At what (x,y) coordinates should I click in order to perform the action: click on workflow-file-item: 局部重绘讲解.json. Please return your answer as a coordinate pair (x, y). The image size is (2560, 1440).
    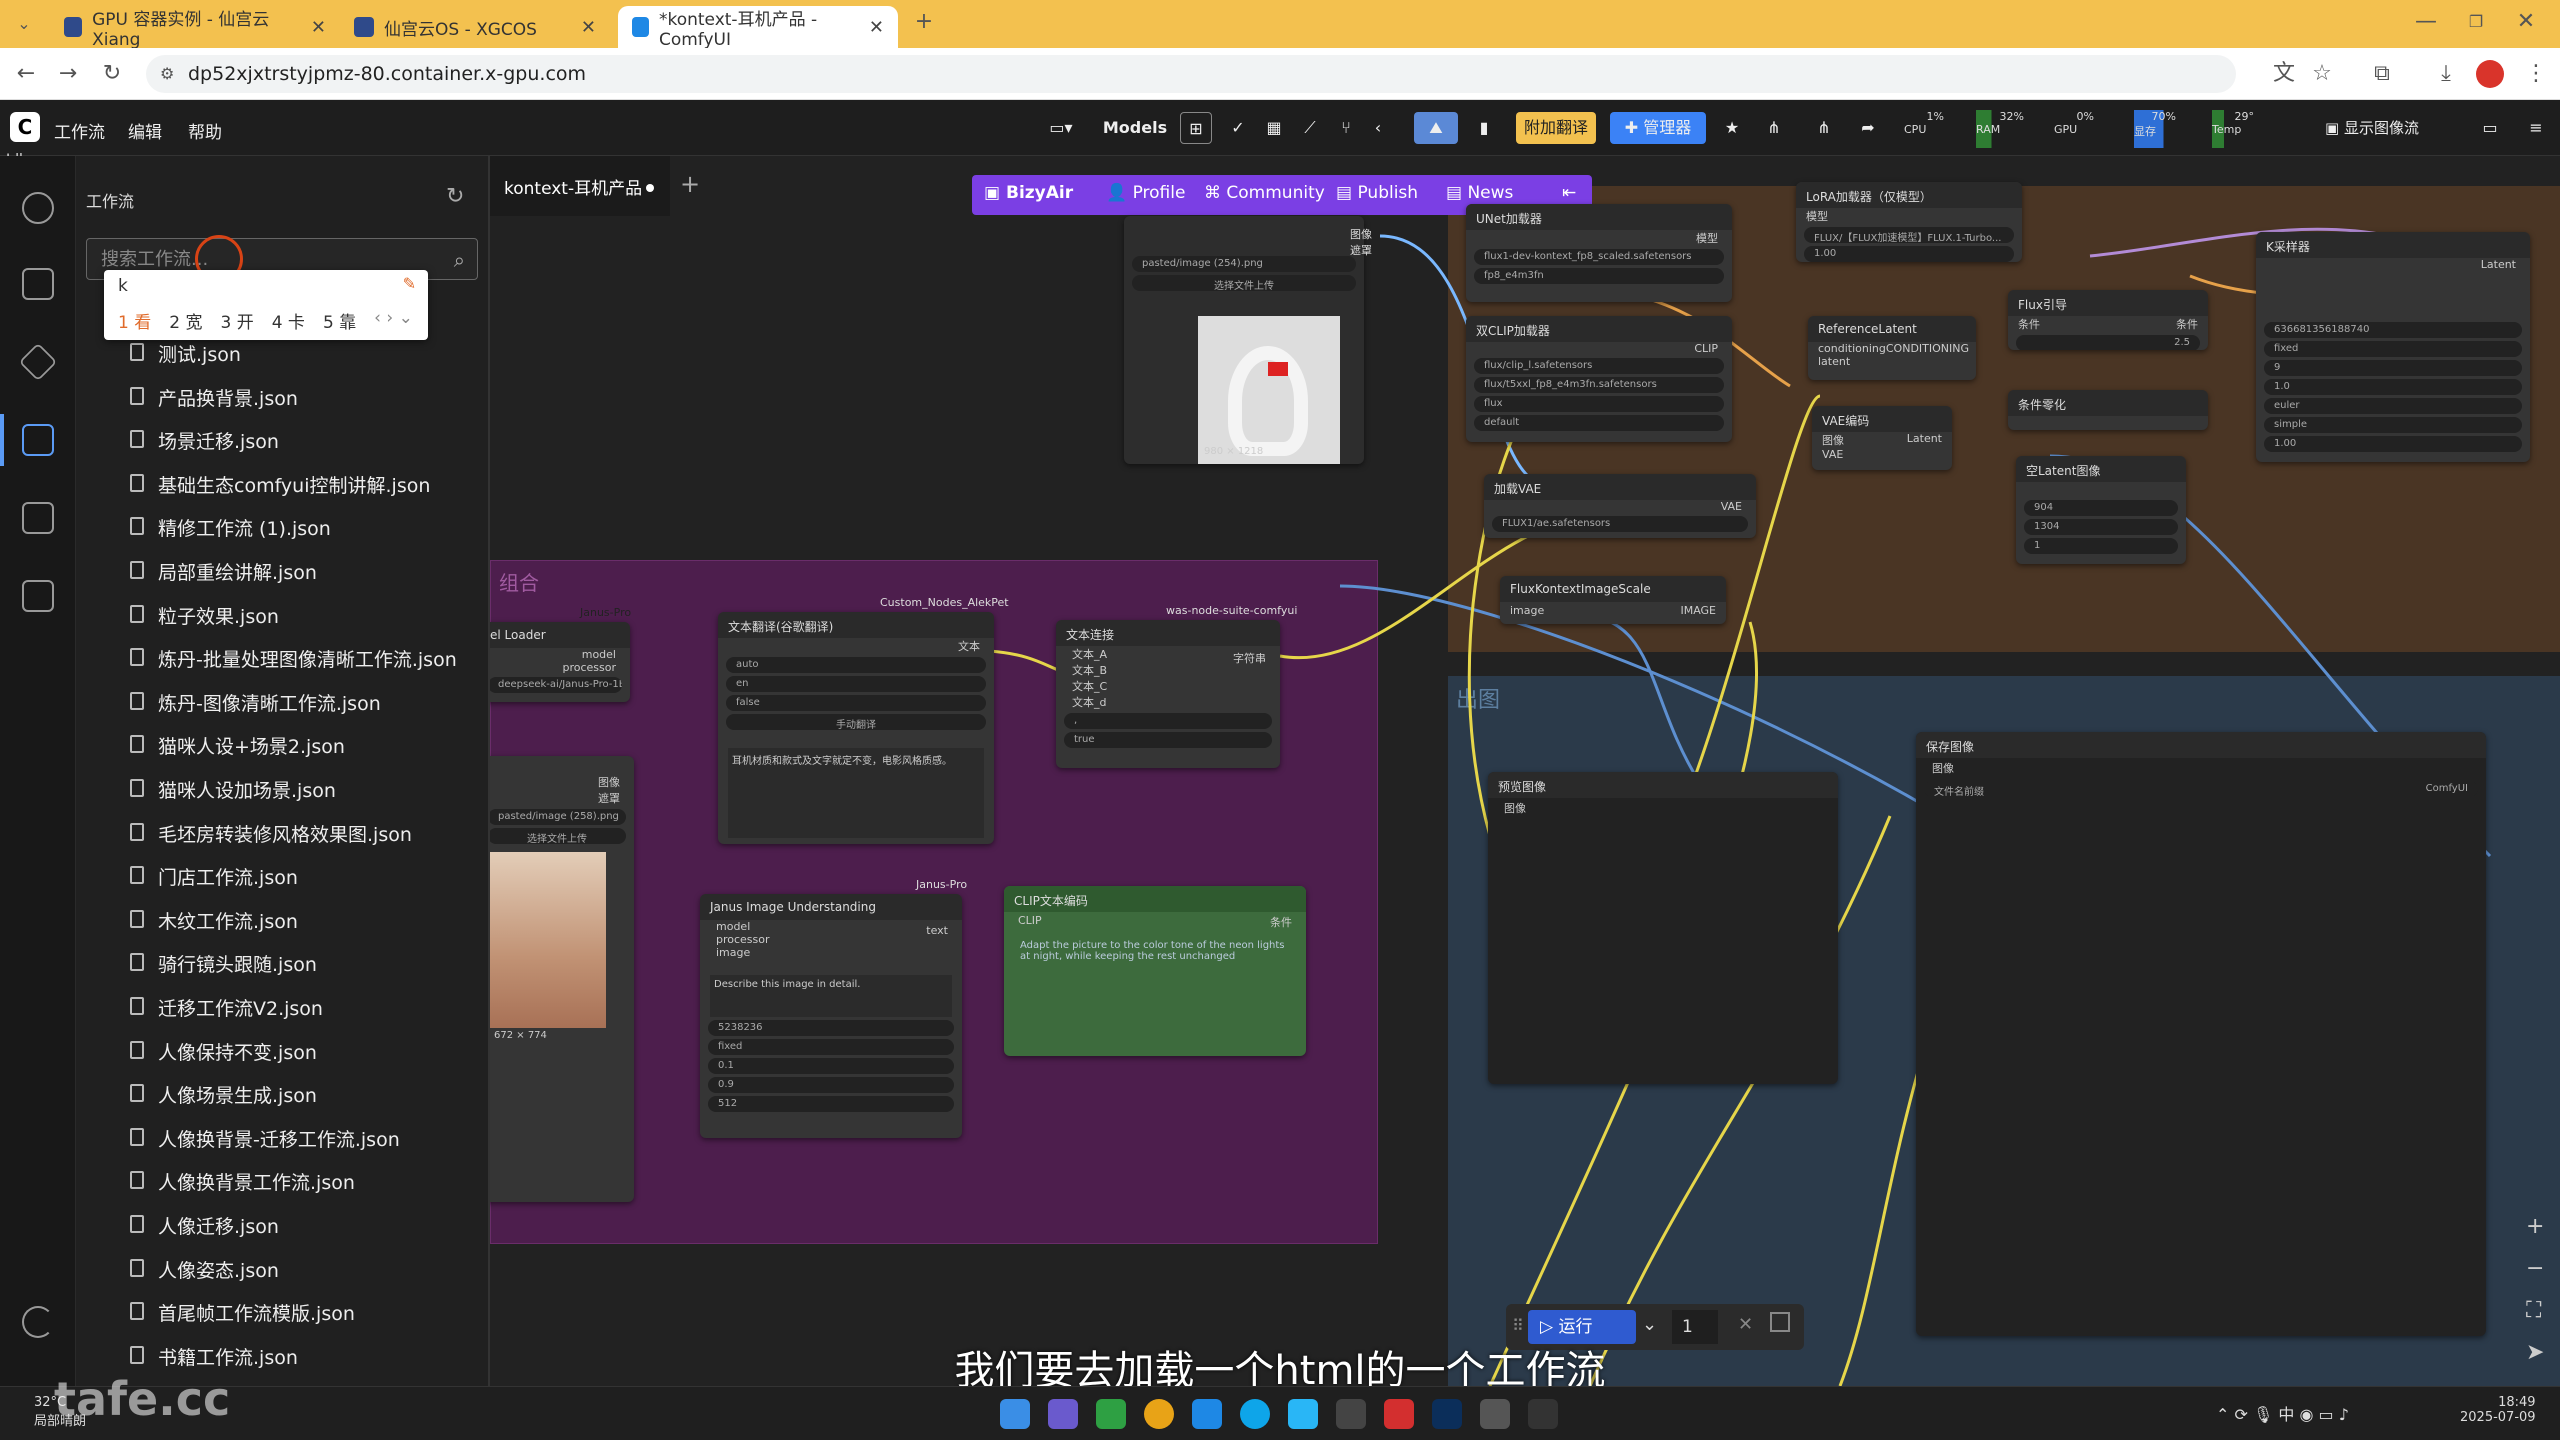
    Looking at the image, I should click on (223, 571).